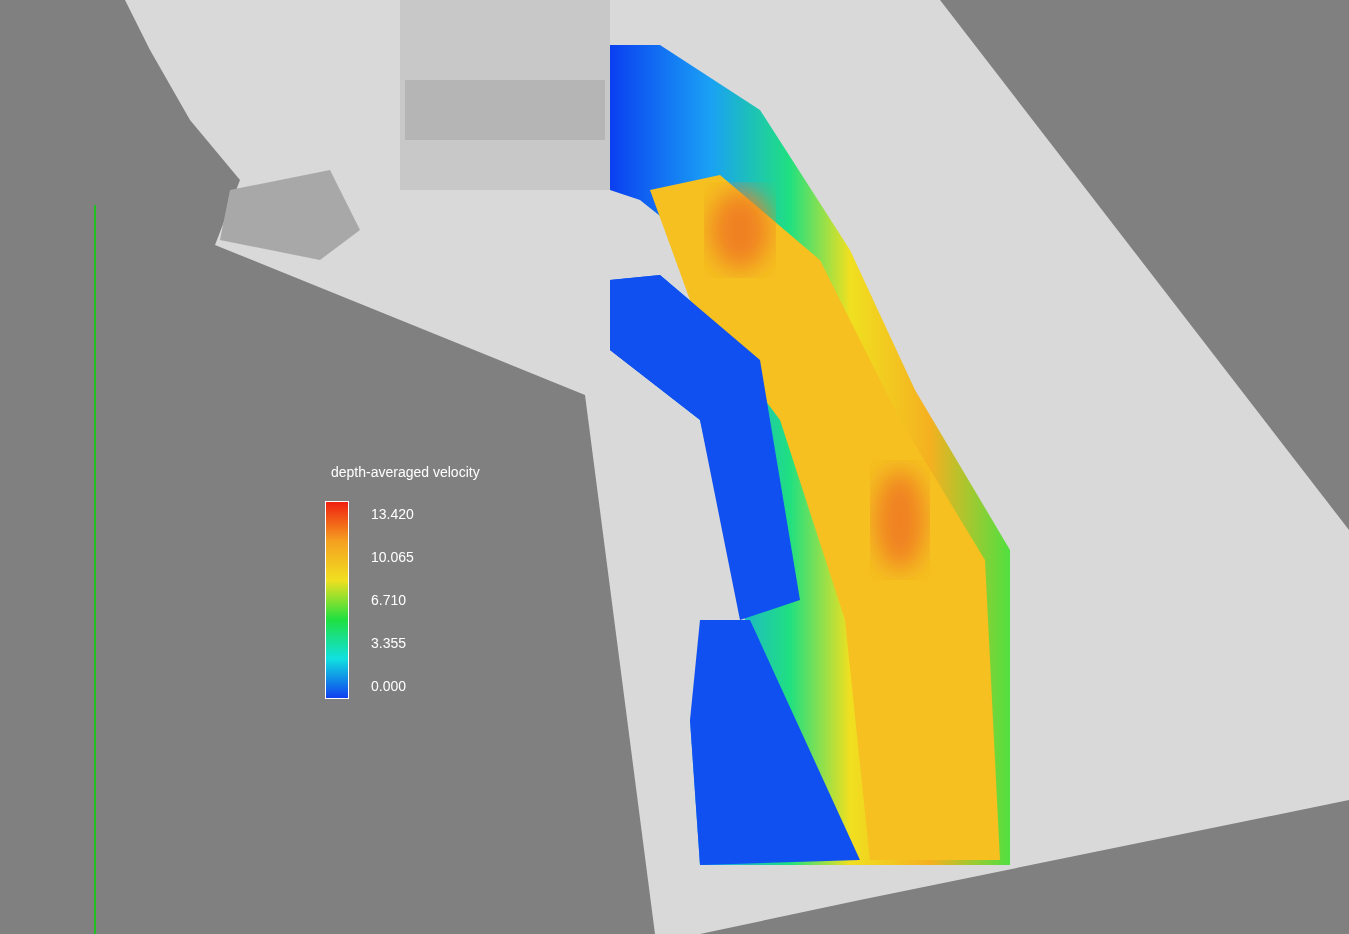  Describe the element at coordinates (389, 600) in the screenshot. I see `scale-tick-label: 6.710` at that location.